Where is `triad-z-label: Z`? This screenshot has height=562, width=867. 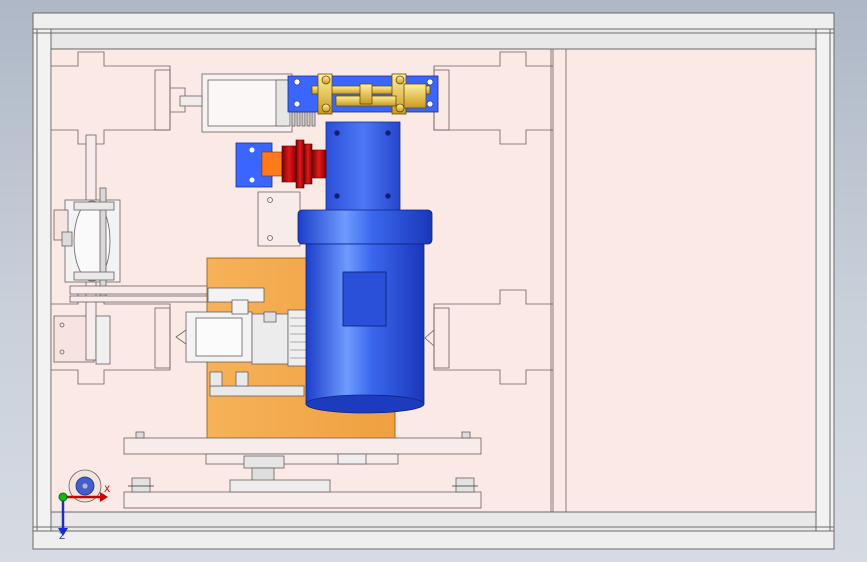
triad-z-label: Z is located at coordinates (62, 537).